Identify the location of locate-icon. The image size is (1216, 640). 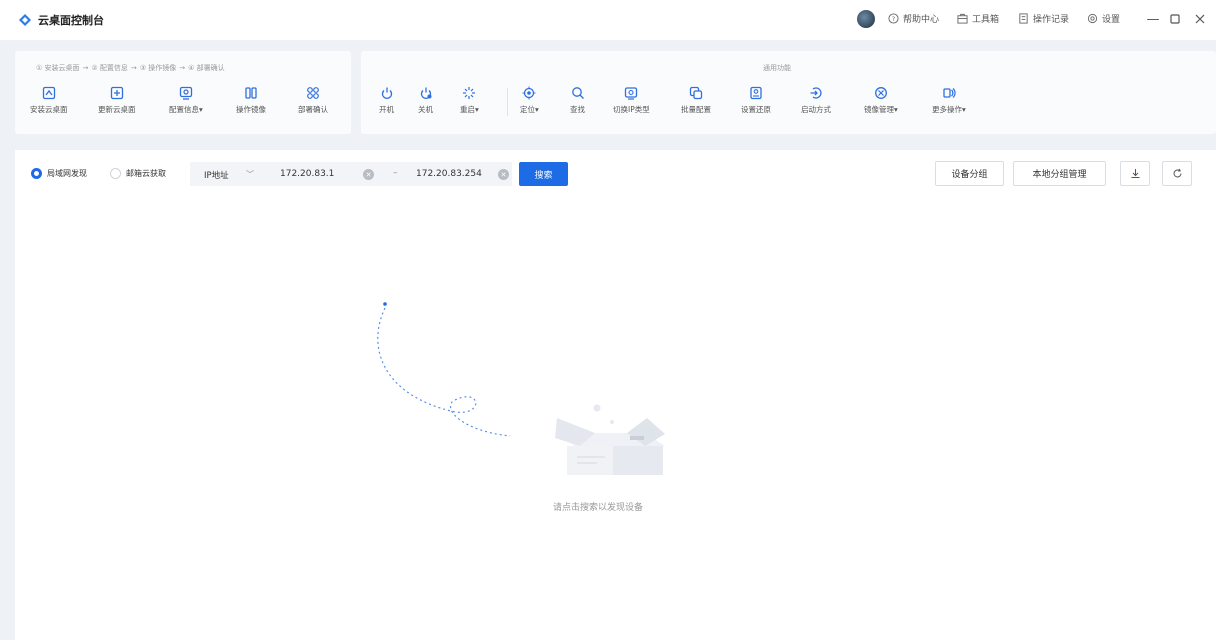
(529, 93).